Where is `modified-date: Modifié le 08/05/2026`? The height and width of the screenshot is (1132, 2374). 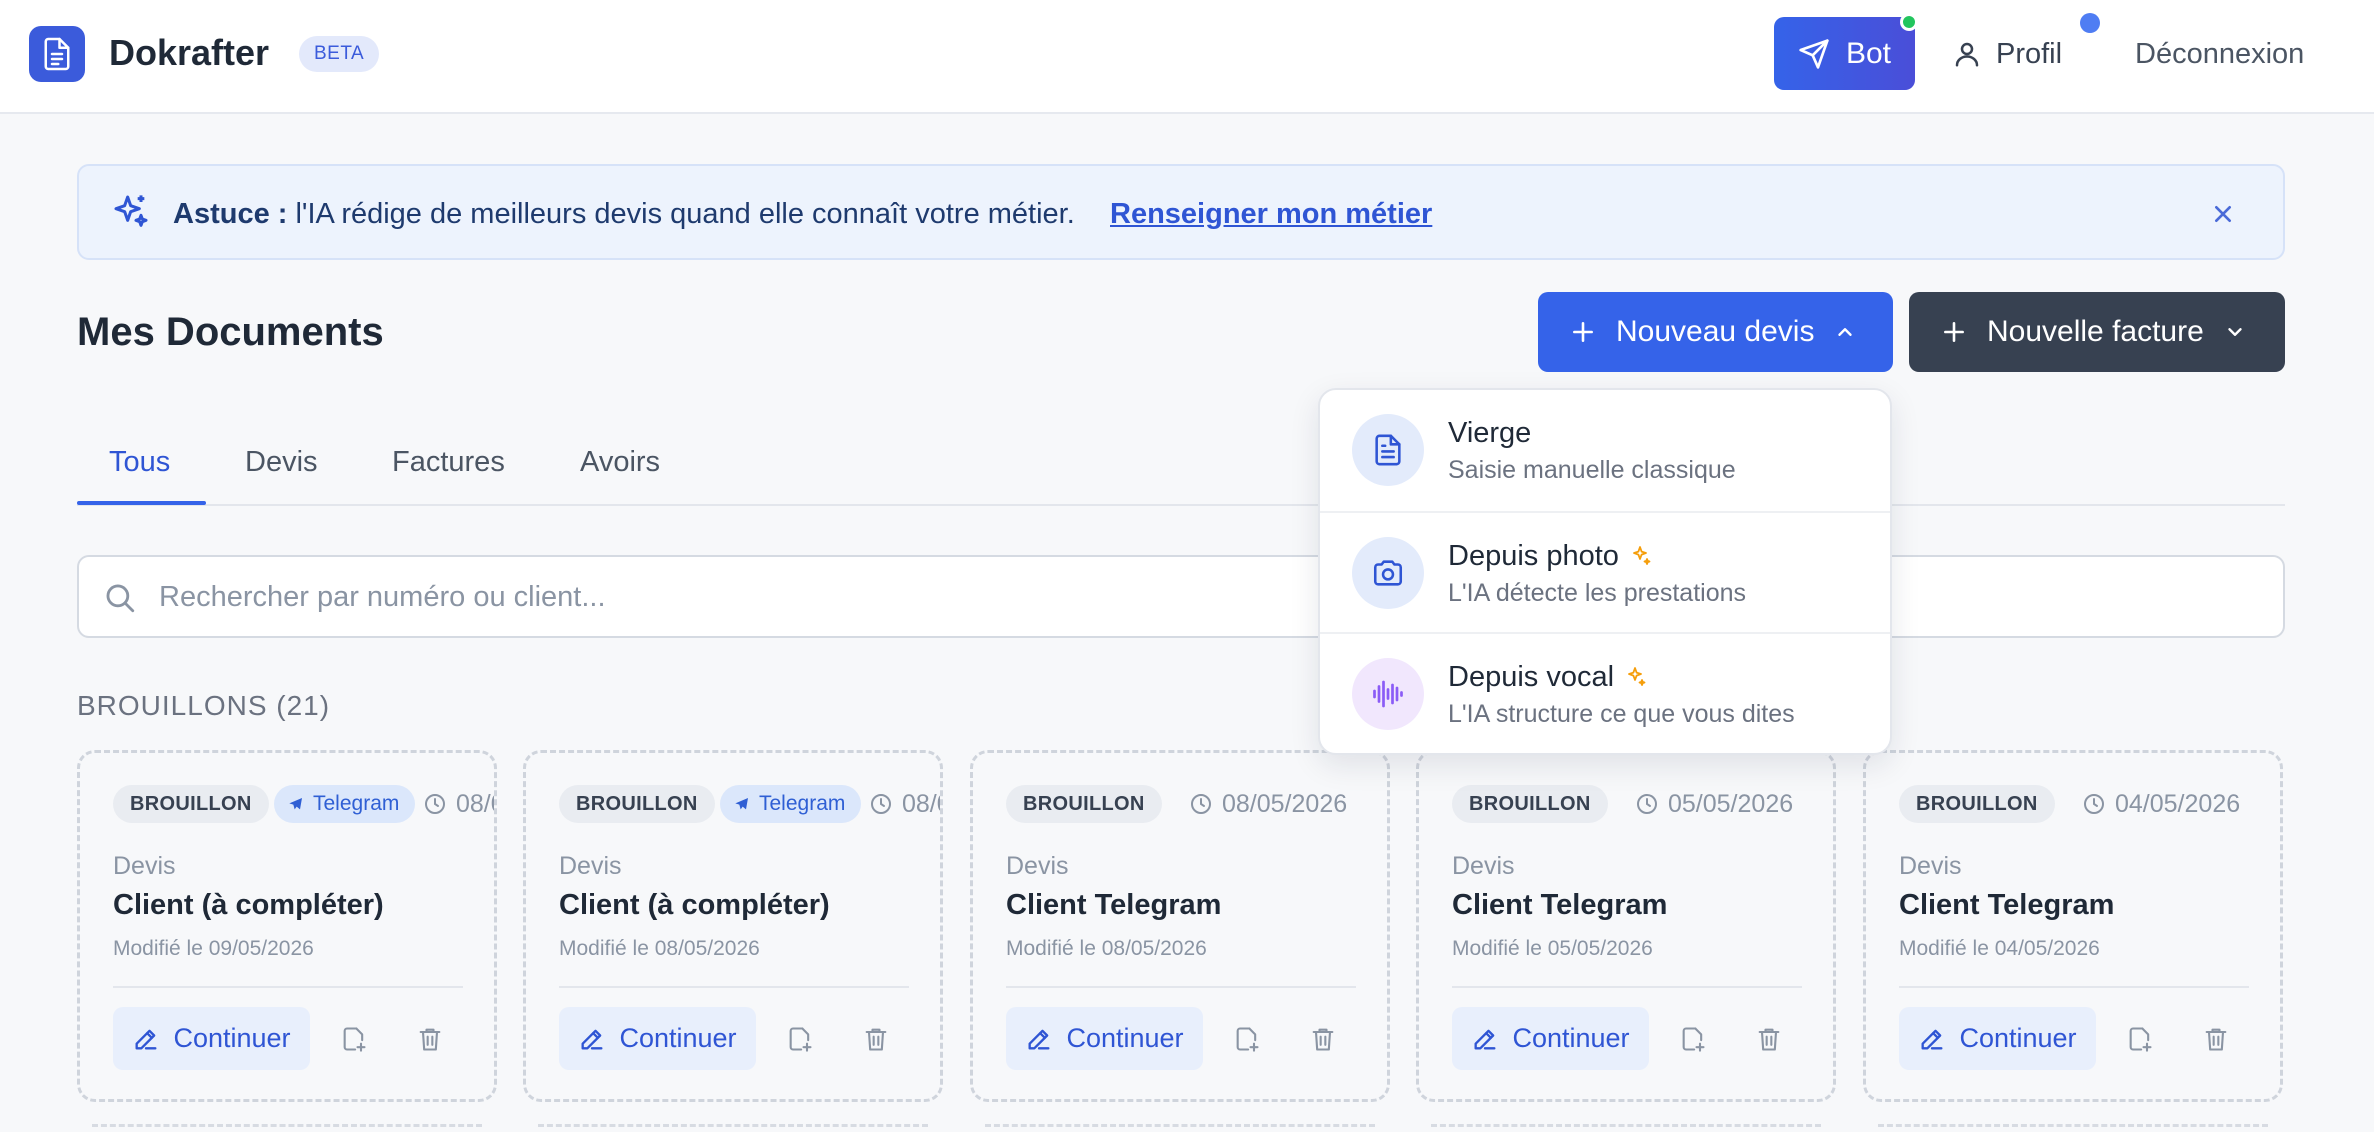 modified-date: Modifié le 08/05/2026 is located at coordinates (659, 948).